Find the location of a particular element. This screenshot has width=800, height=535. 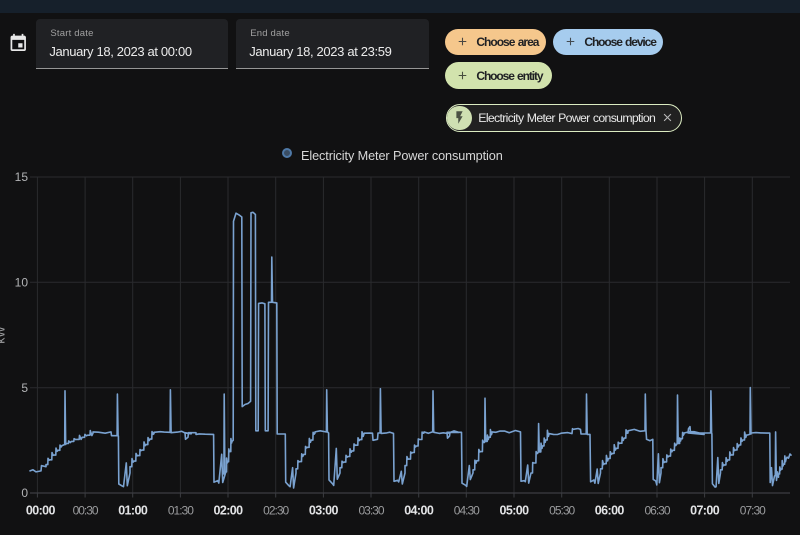

svg-text: 10 is located at coordinates (22, 283).